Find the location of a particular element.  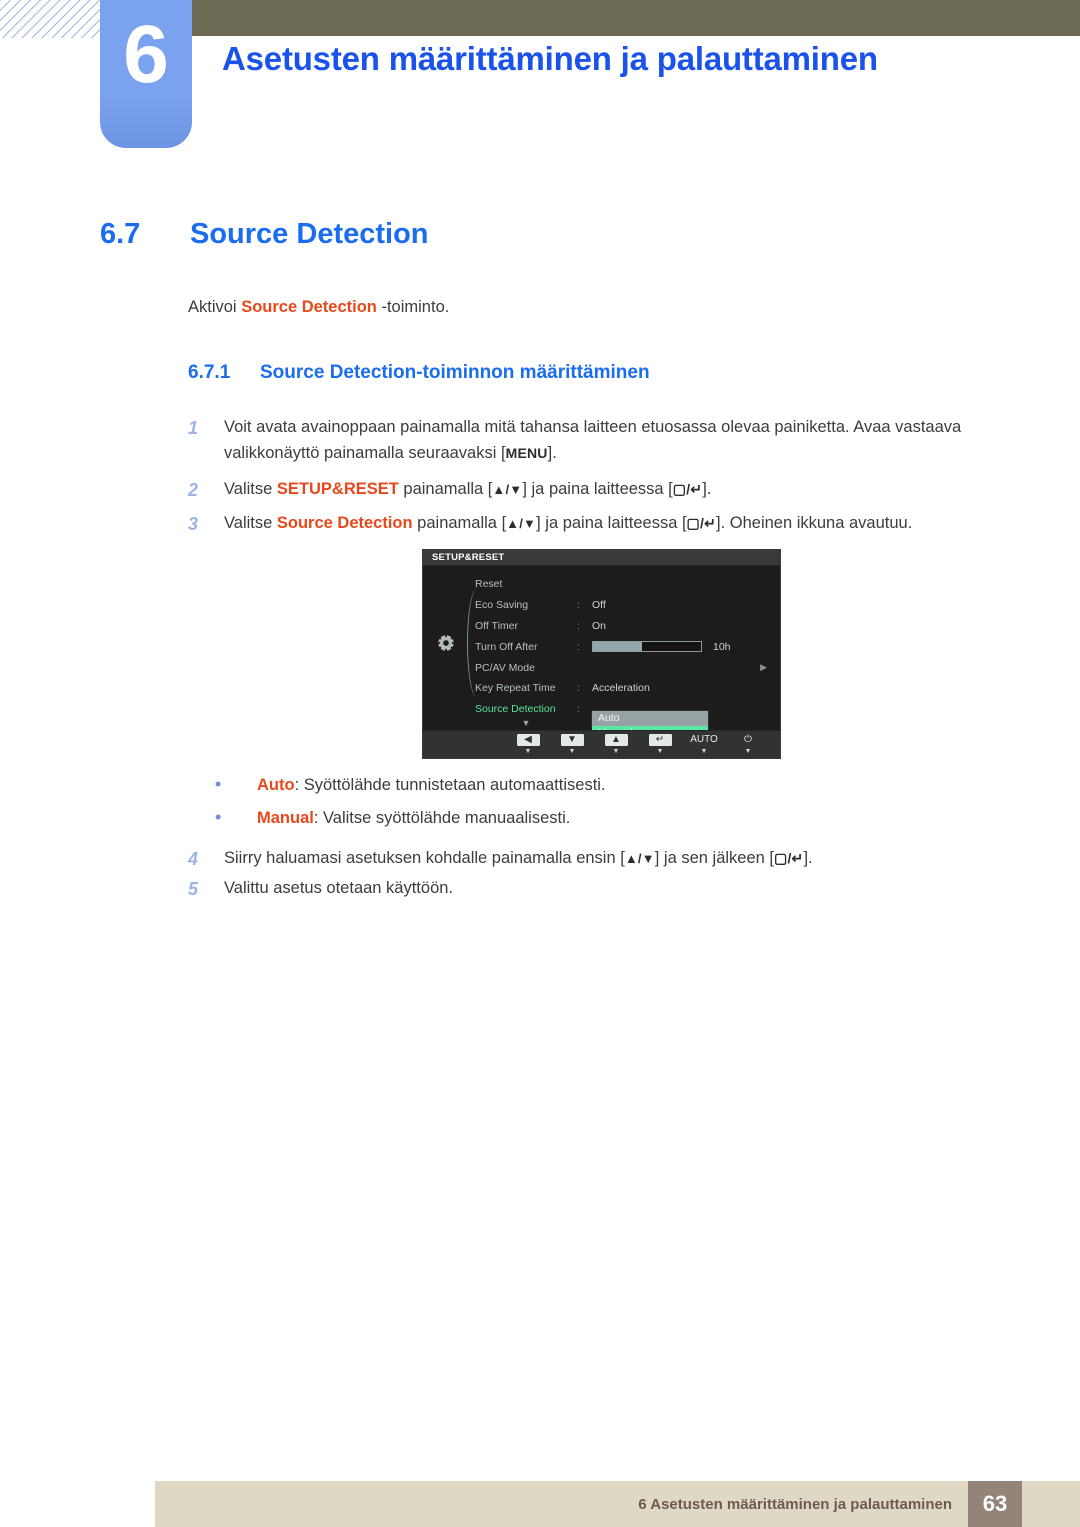

section-number: 6.7 is located at coordinates (120, 234).